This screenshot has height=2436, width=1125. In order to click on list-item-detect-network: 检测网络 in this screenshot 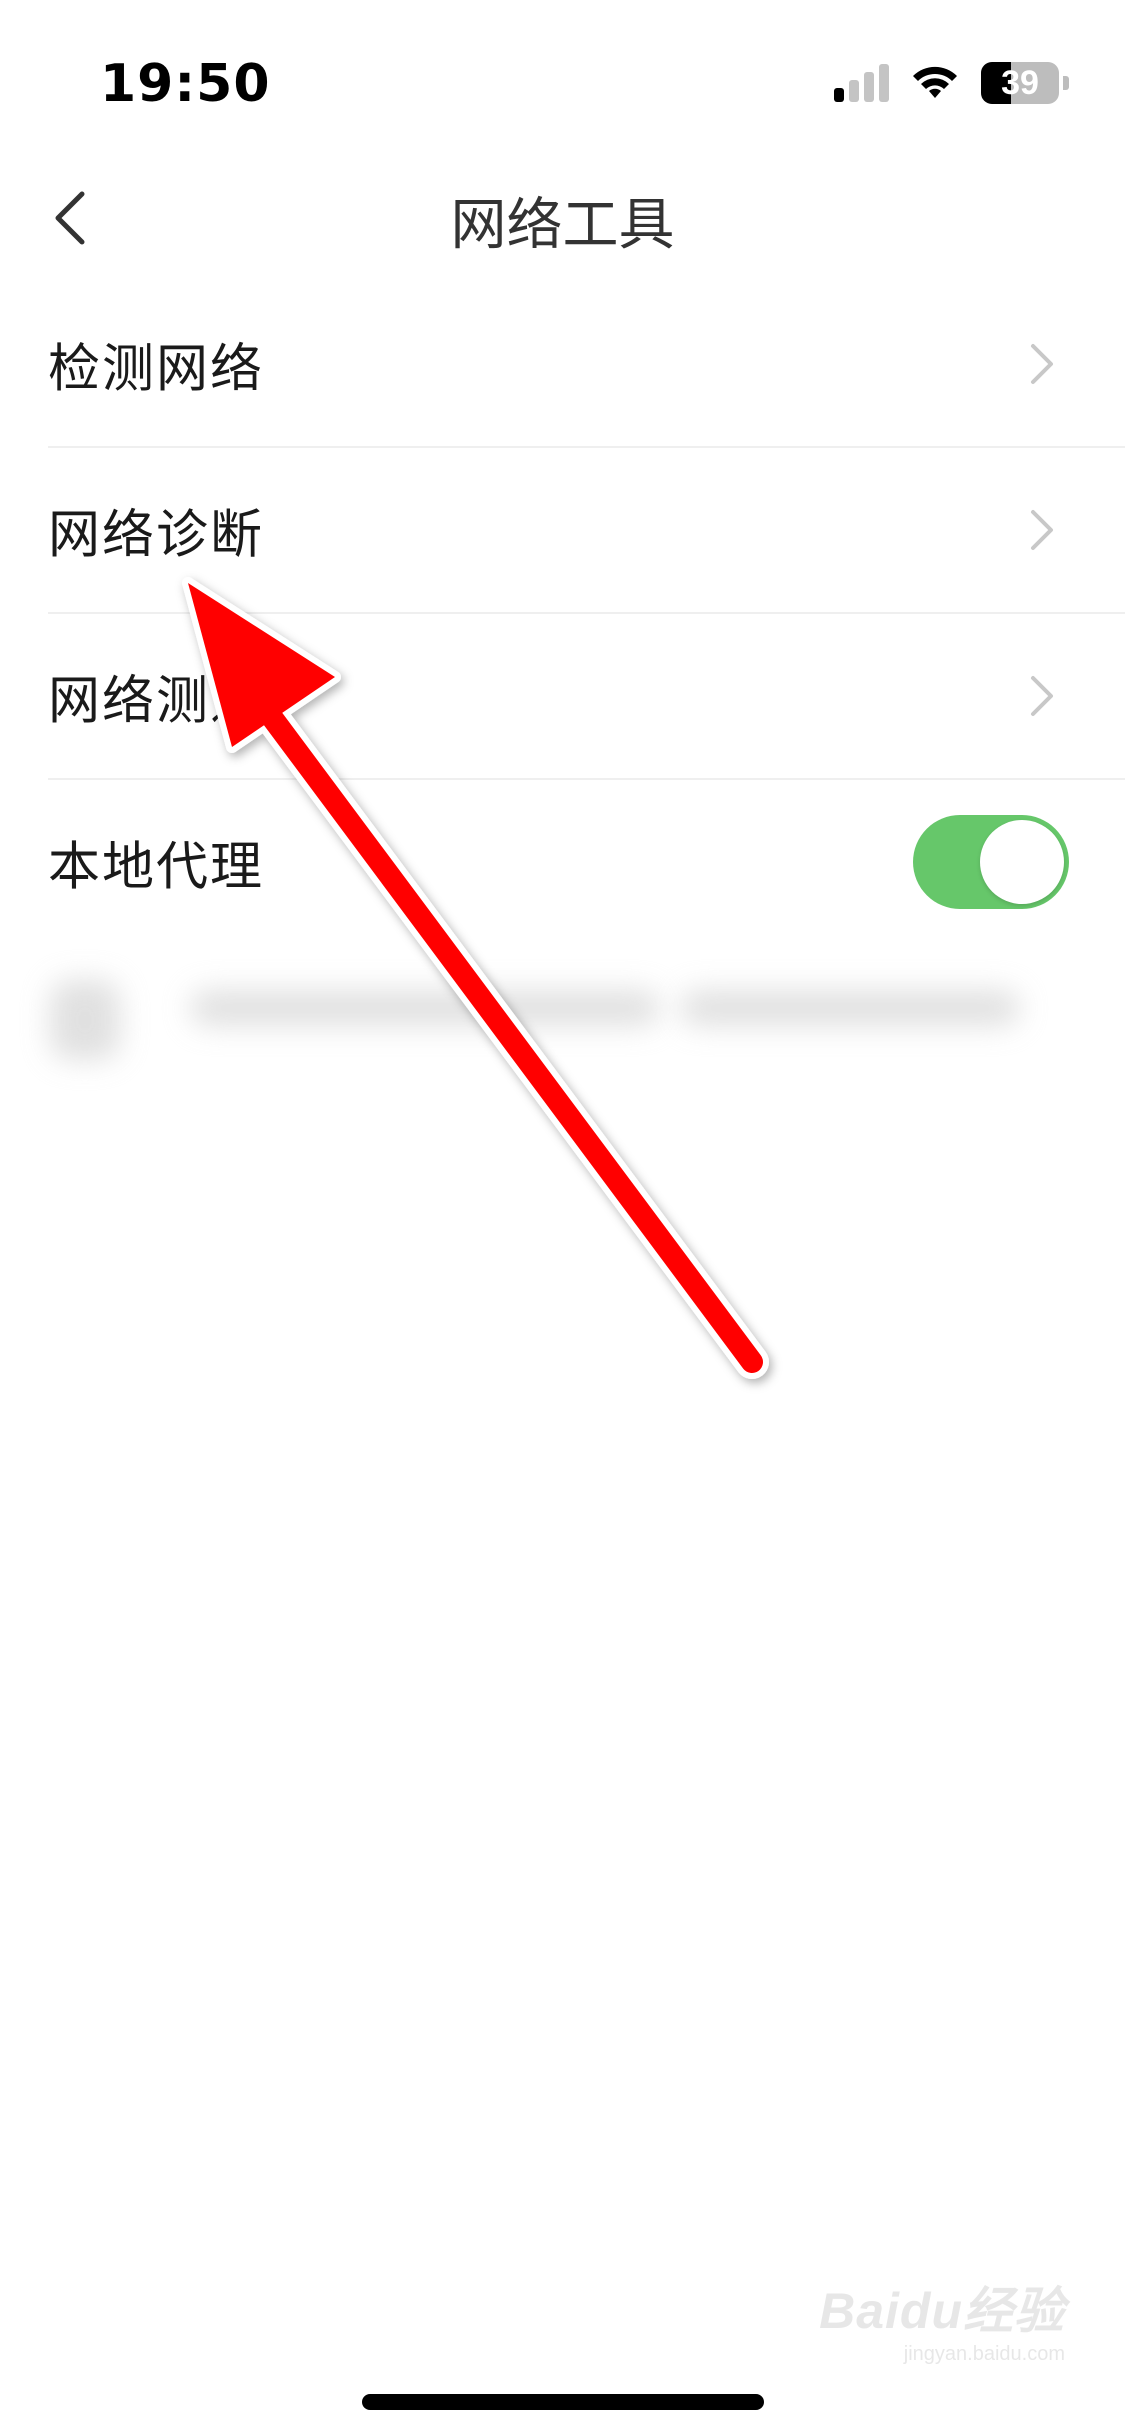, I will do `click(586, 365)`.